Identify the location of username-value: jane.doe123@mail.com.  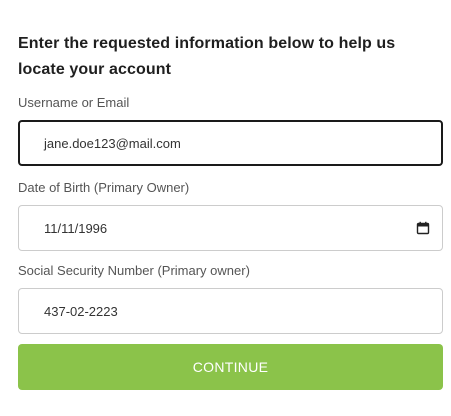
(112, 143).